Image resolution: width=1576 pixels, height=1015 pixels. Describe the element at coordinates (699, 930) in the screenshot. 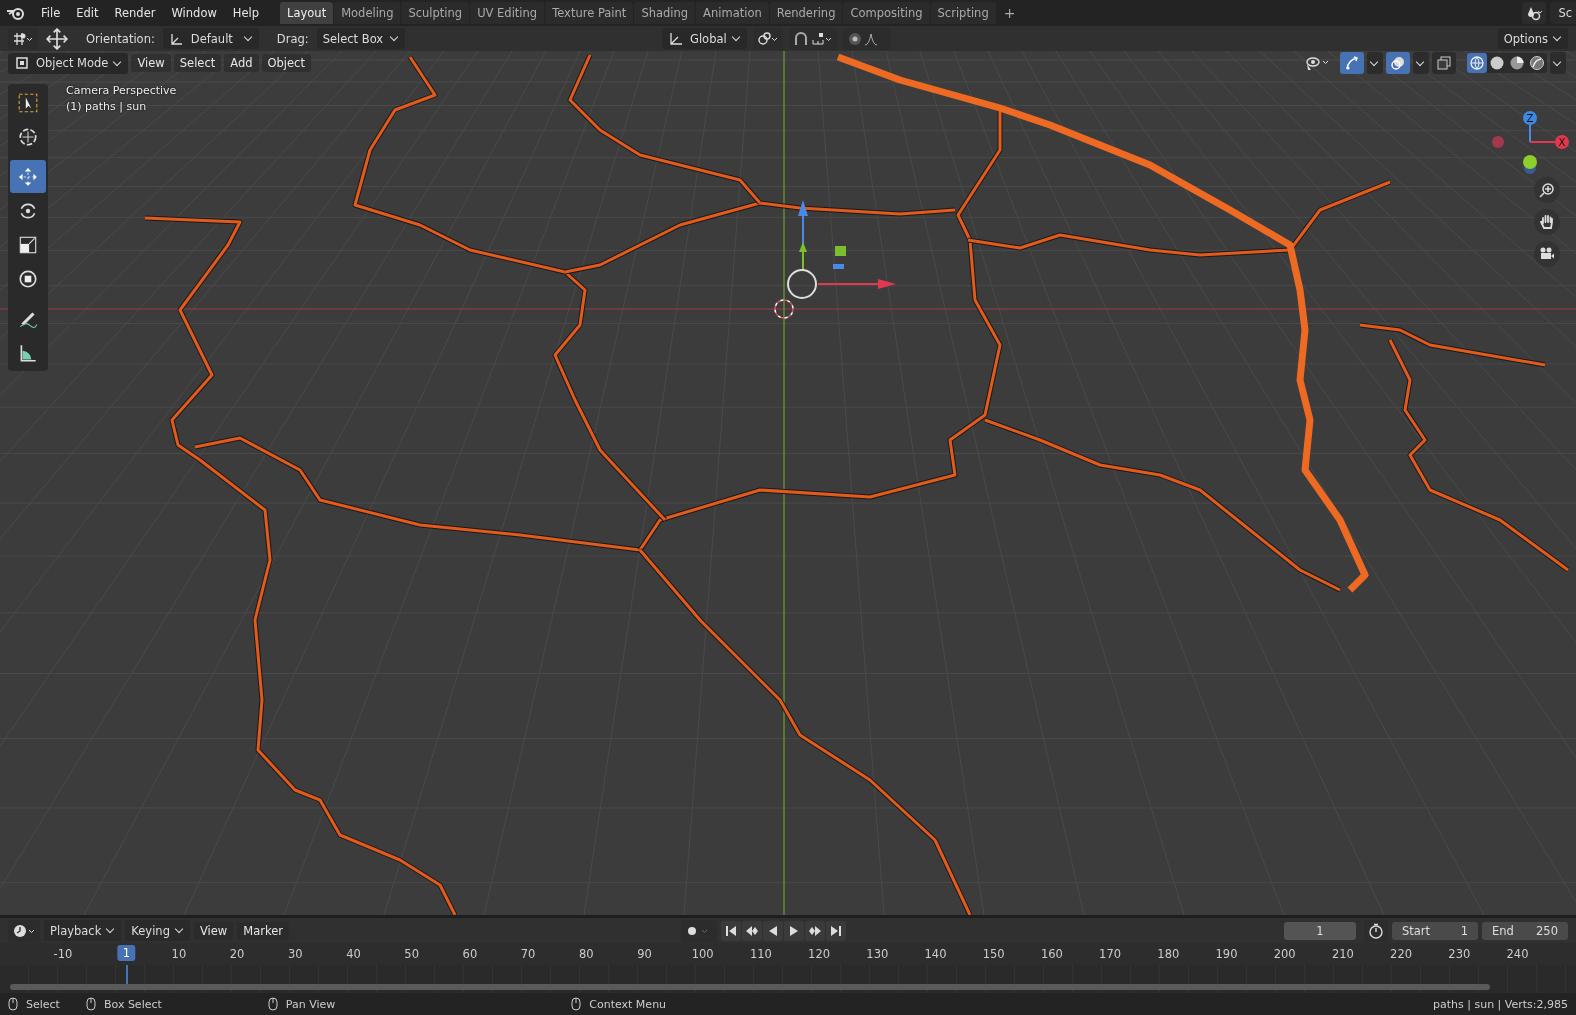

I see `auto-keying-button` at that location.